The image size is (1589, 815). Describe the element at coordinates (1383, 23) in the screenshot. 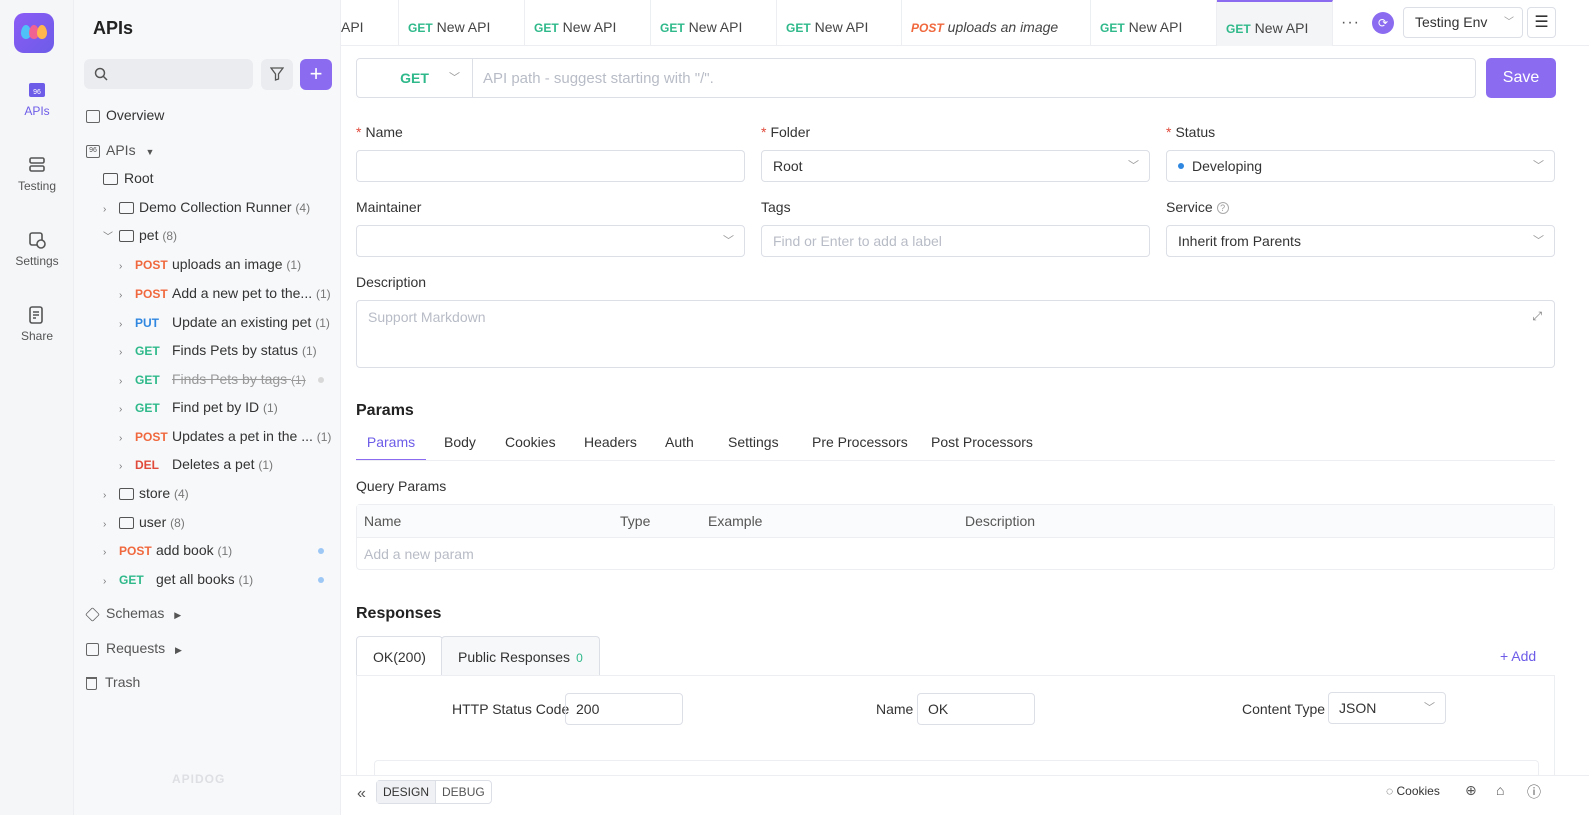

I see `environment-icon: ⟳` at that location.